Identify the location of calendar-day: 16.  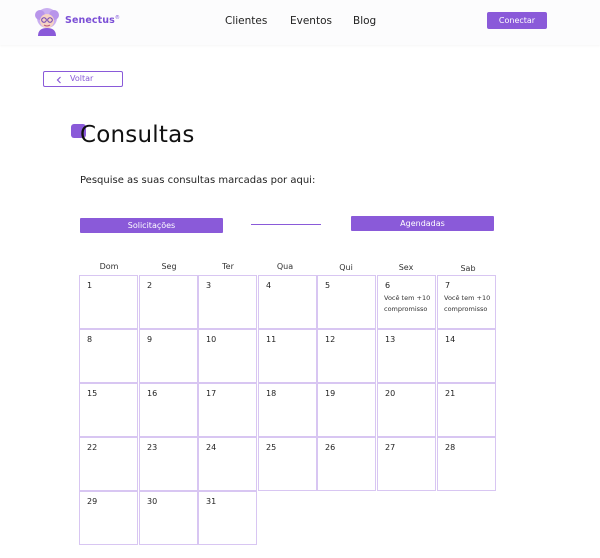
(168, 410).